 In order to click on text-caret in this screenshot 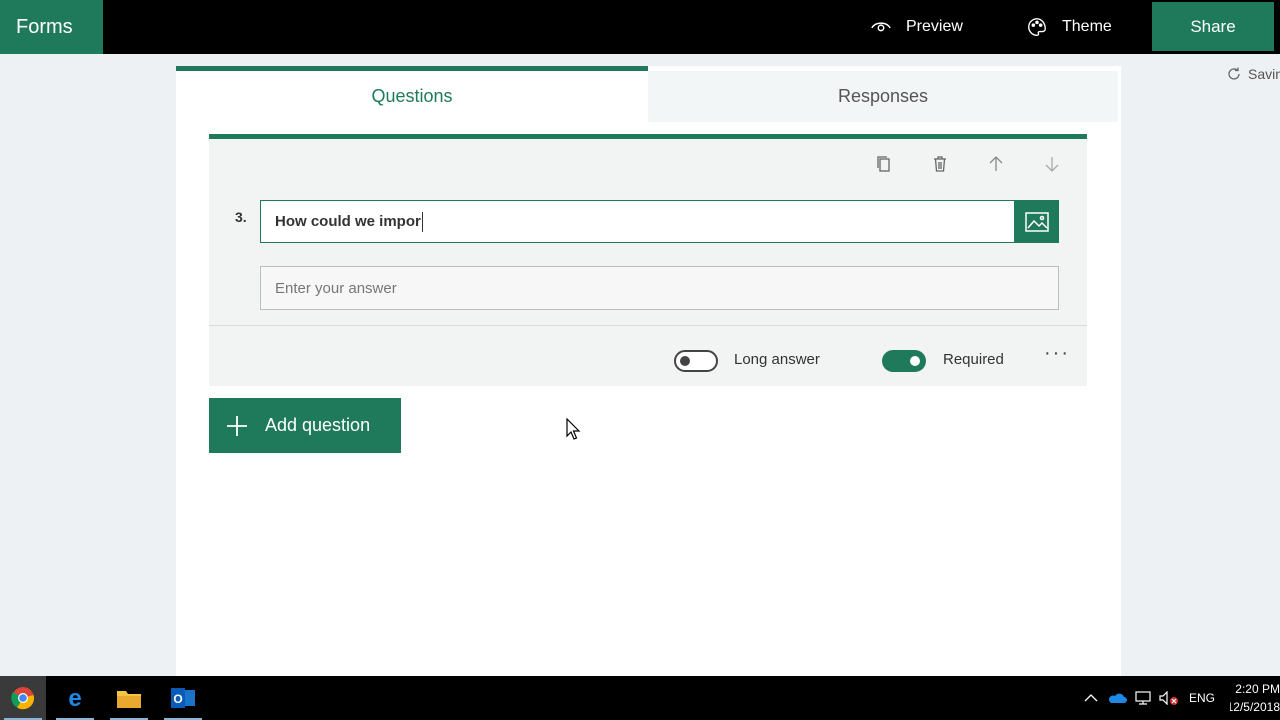, I will do `click(422, 221)`.